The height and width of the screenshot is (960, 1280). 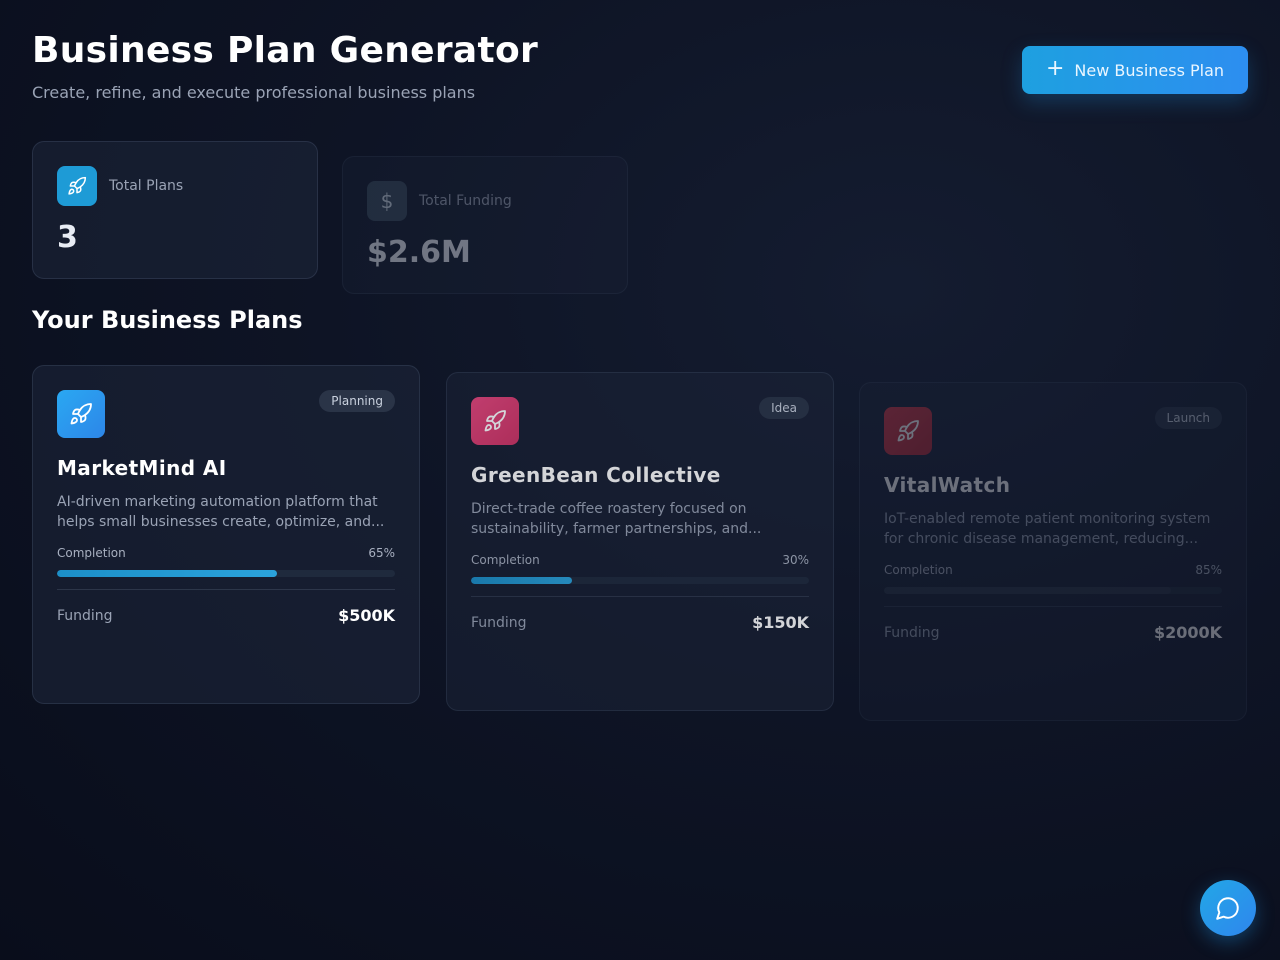 What do you see at coordinates (167, 320) in the screenshot?
I see `section-title: Your Business Plans` at bounding box center [167, 320].